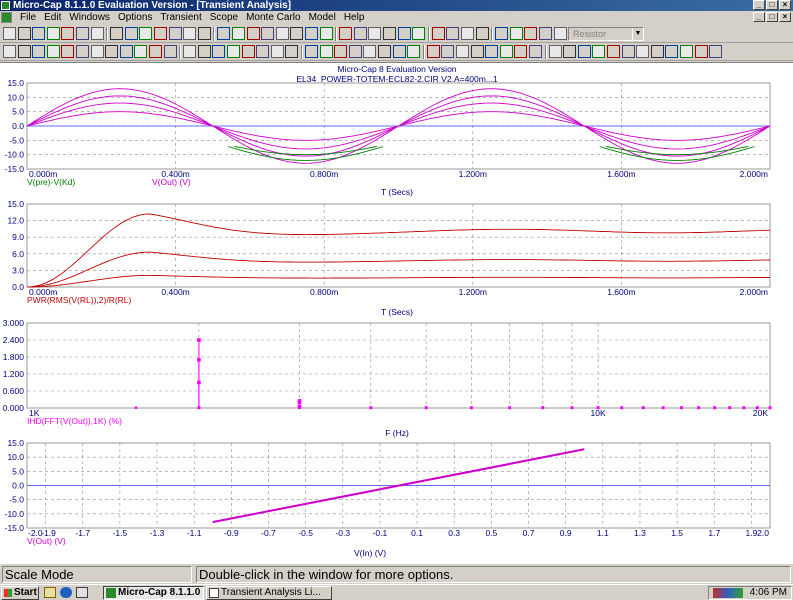 The width and height of the screenshot is (793, 600). I want to click on doc-minimize-button: _, so click(759, 17).